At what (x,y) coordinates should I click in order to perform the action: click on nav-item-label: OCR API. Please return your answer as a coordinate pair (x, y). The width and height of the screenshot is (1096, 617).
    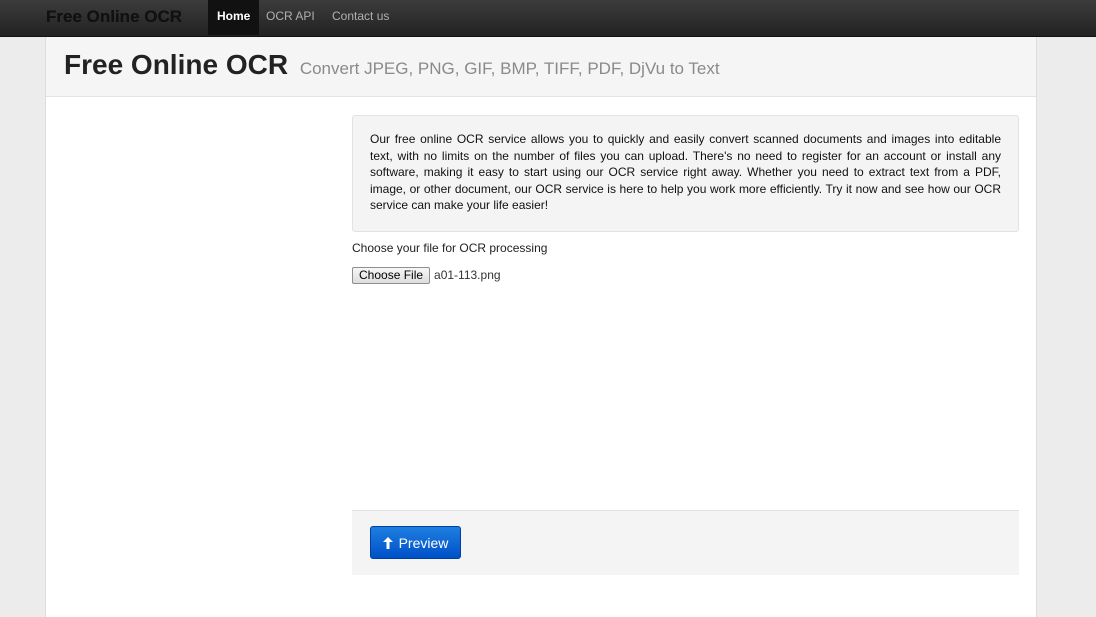
    Looking at the image, I should click on (290, 16).